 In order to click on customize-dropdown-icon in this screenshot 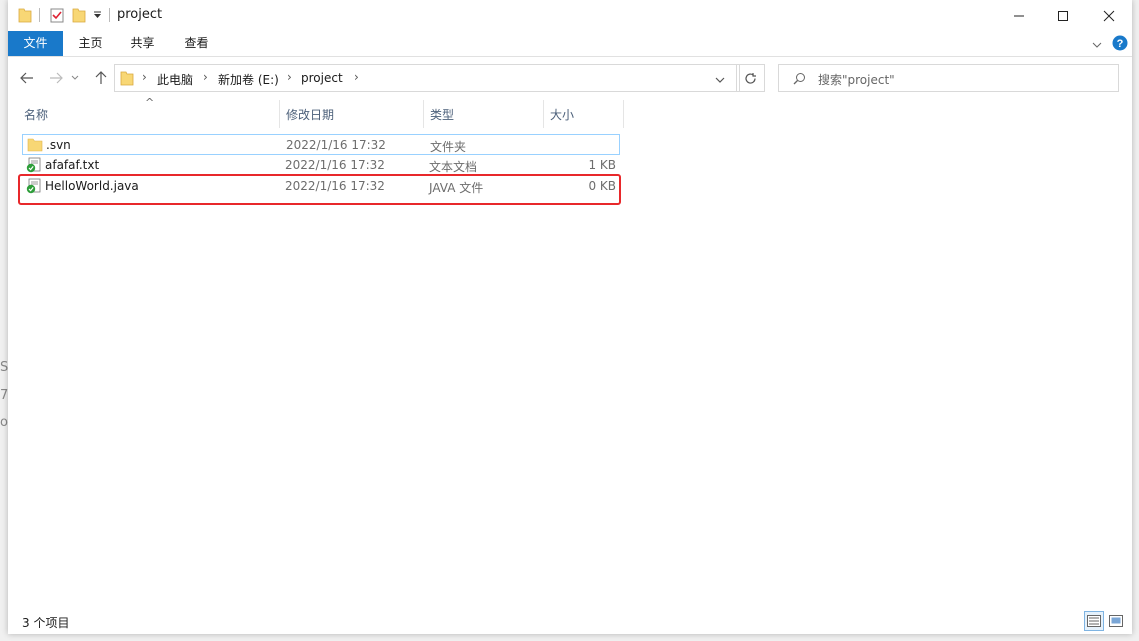, I will do `click(97, 16)`.